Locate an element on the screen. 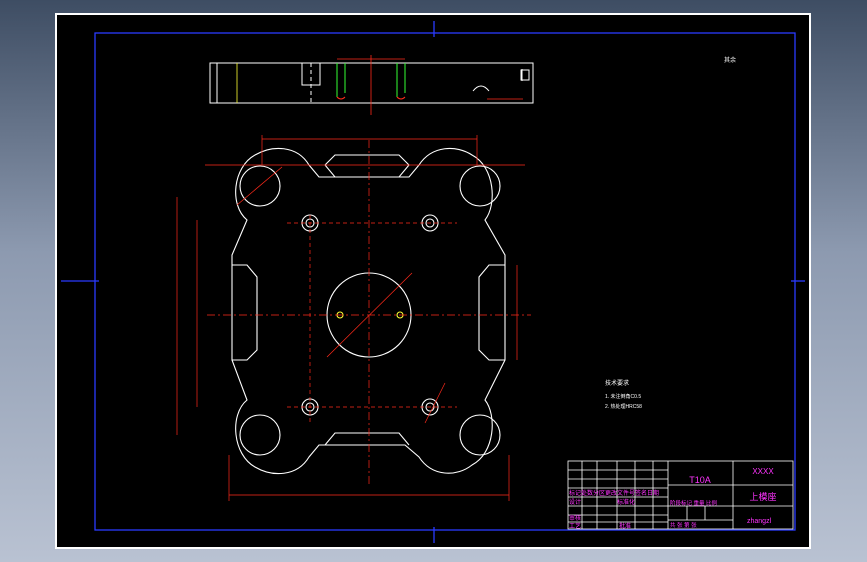 Image resolution: width=867 pixels, height=562 pixels. title-row-standard: 标准化 is located at coordinates (626, 502).